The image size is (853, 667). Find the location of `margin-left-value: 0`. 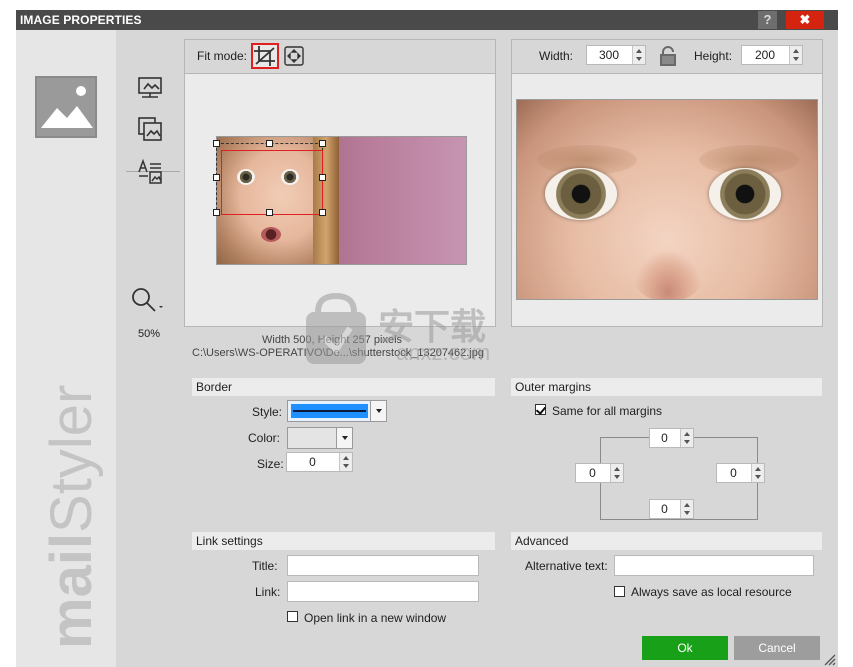

margin-left-value: 0 is located at coordinates (592, 473).